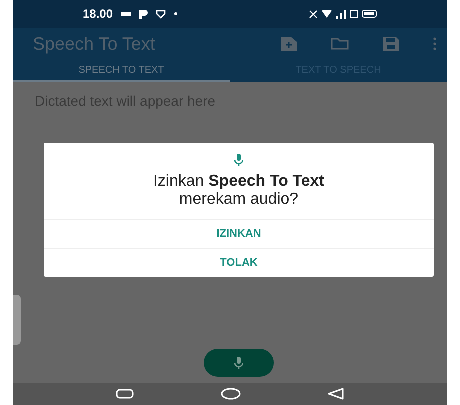 The width and height of the screenshot is (460, 405). Describe the element at coordinates (17, 320) in the screenshot. I see `side-handle` at that location.